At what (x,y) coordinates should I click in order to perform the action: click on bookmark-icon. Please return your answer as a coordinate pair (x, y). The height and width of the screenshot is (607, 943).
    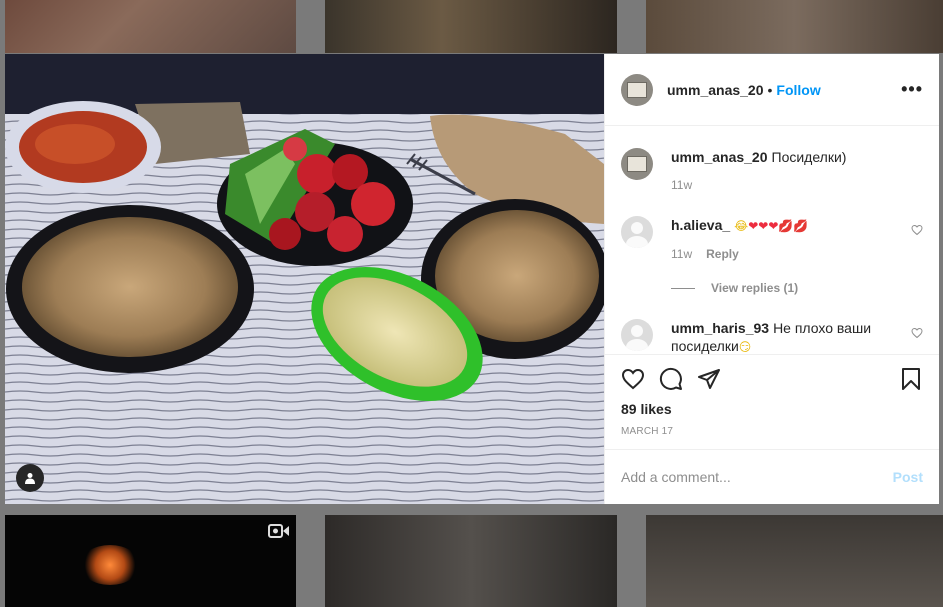
    Looking at the image, I should click on (911, 379).